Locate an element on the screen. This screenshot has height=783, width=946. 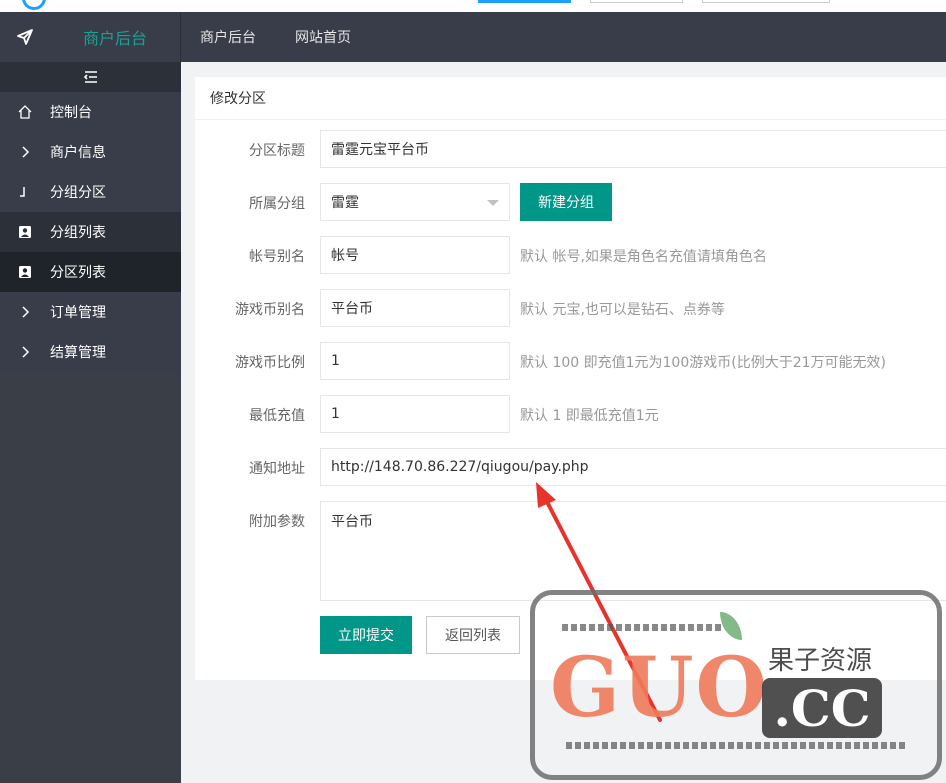
nav-merchant-backend: 商户后台 is located at coordinates (228, 37).